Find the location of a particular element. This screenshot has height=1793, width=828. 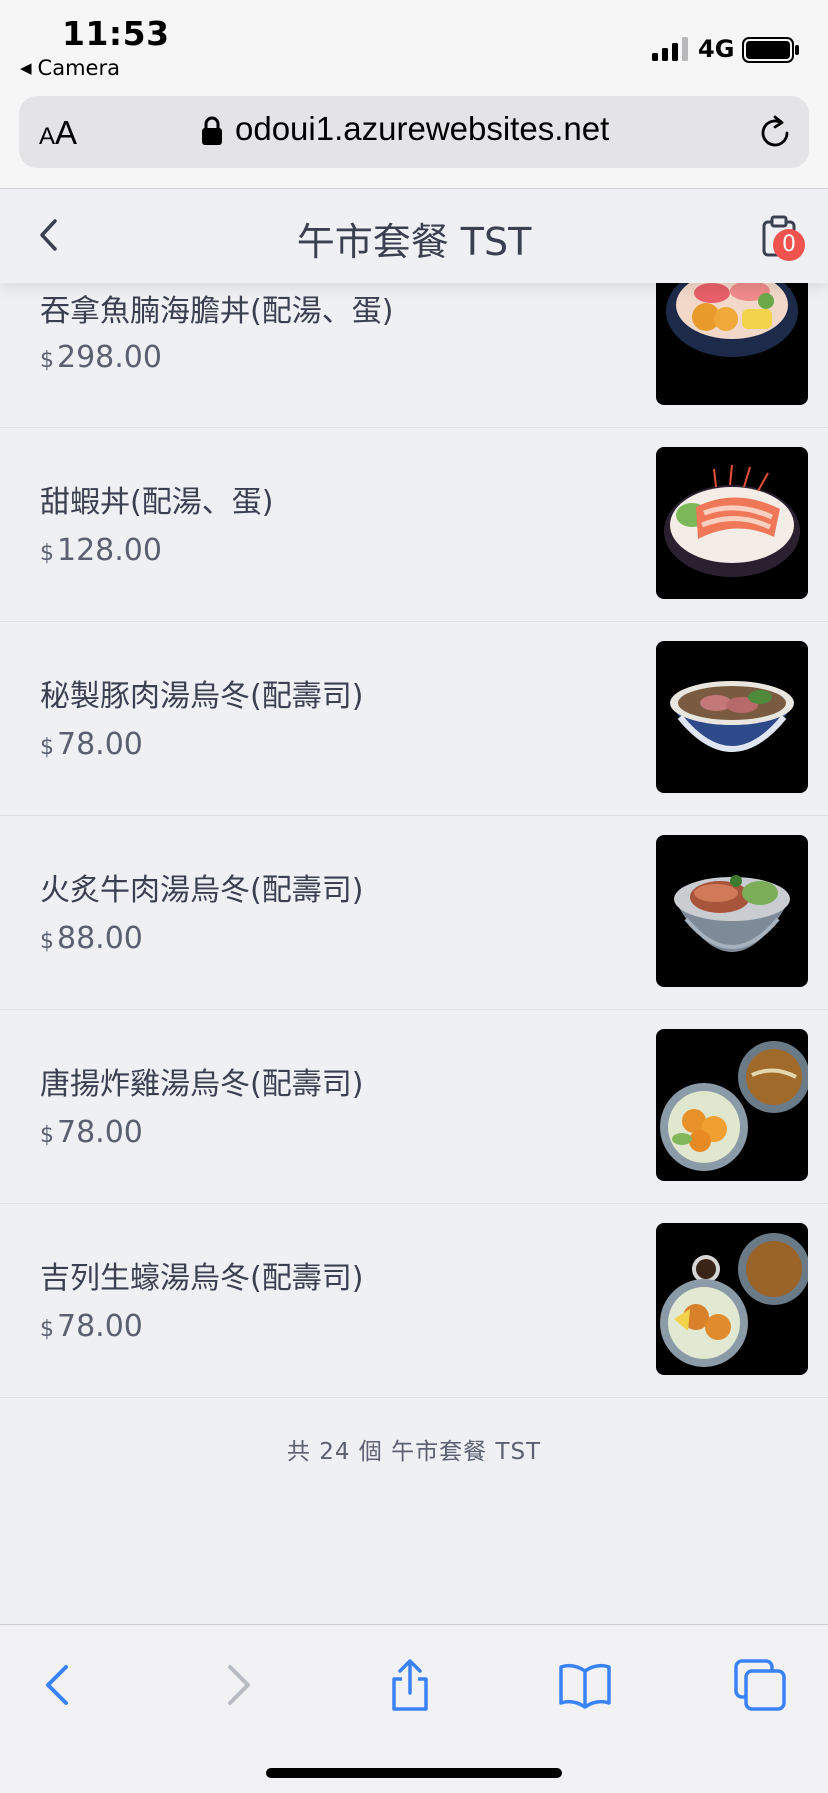

menu-item-name: 甜蝦丼(配湯、蛋) is located at coordinates (157, 502).